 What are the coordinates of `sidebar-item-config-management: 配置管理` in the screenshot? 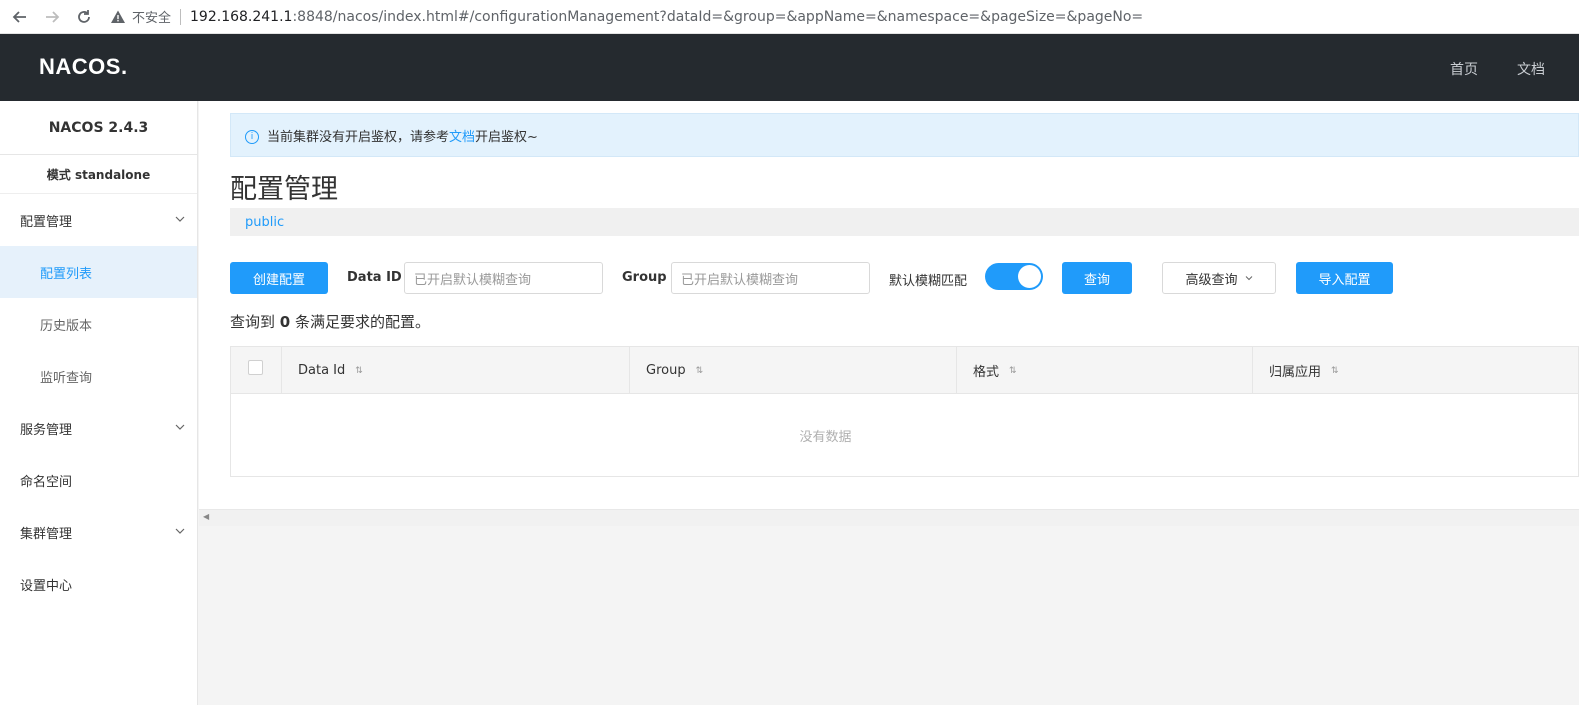 It's located at (98, 220).